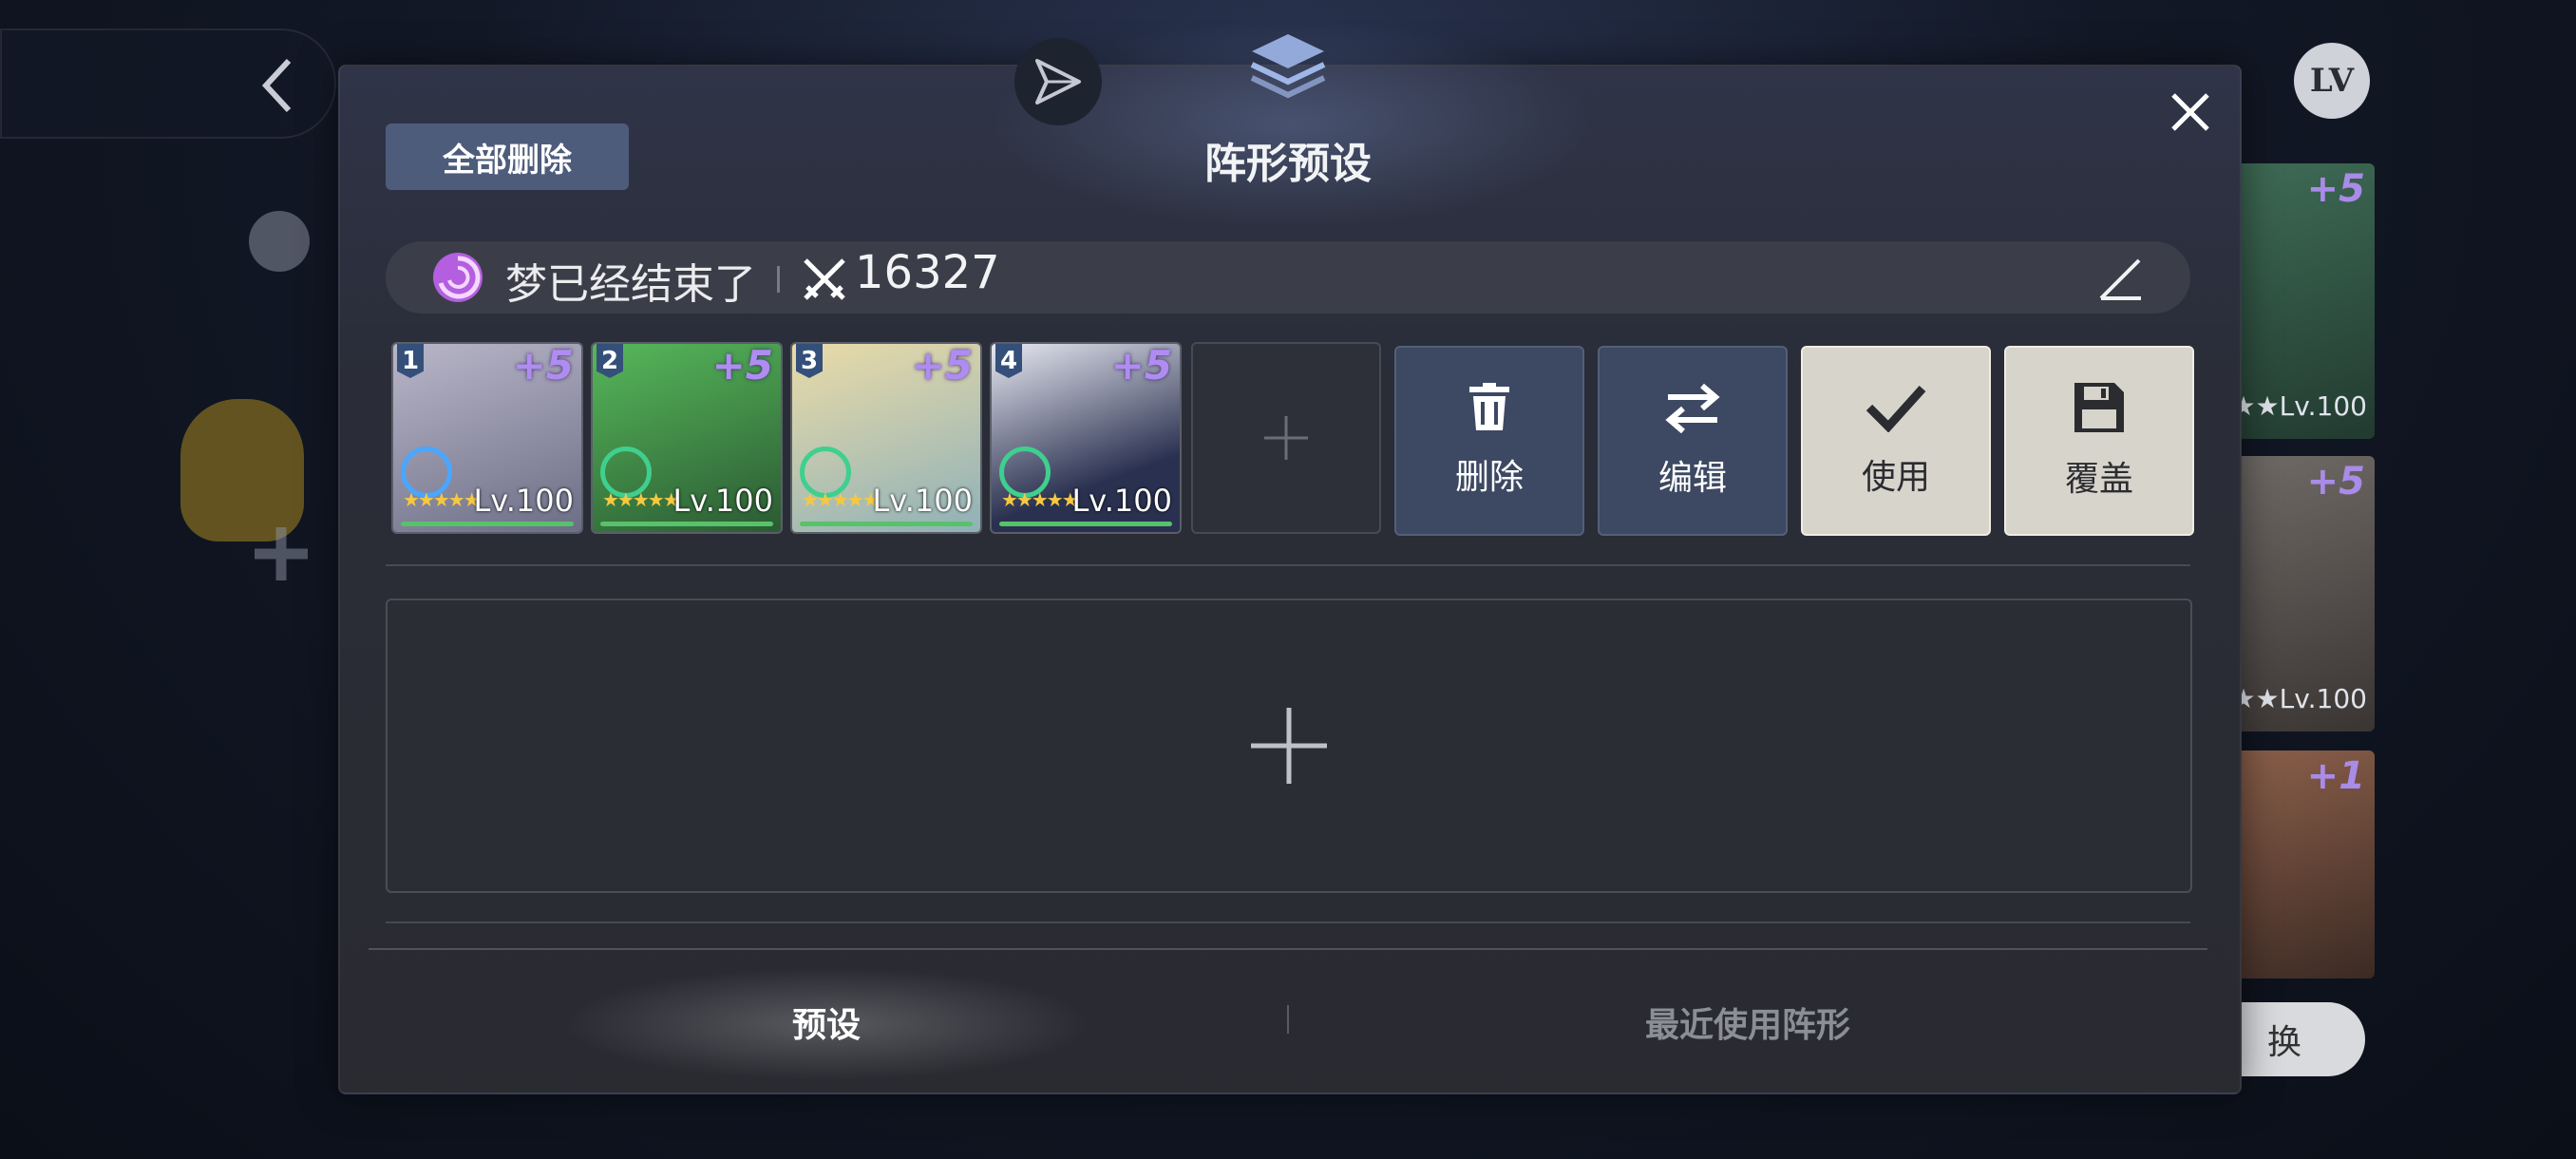 This screenshot has width=2576, height=1159. I want to click on character-slot-3: 3 +5 ★★★★★ Lv.100, so click(886, 438).